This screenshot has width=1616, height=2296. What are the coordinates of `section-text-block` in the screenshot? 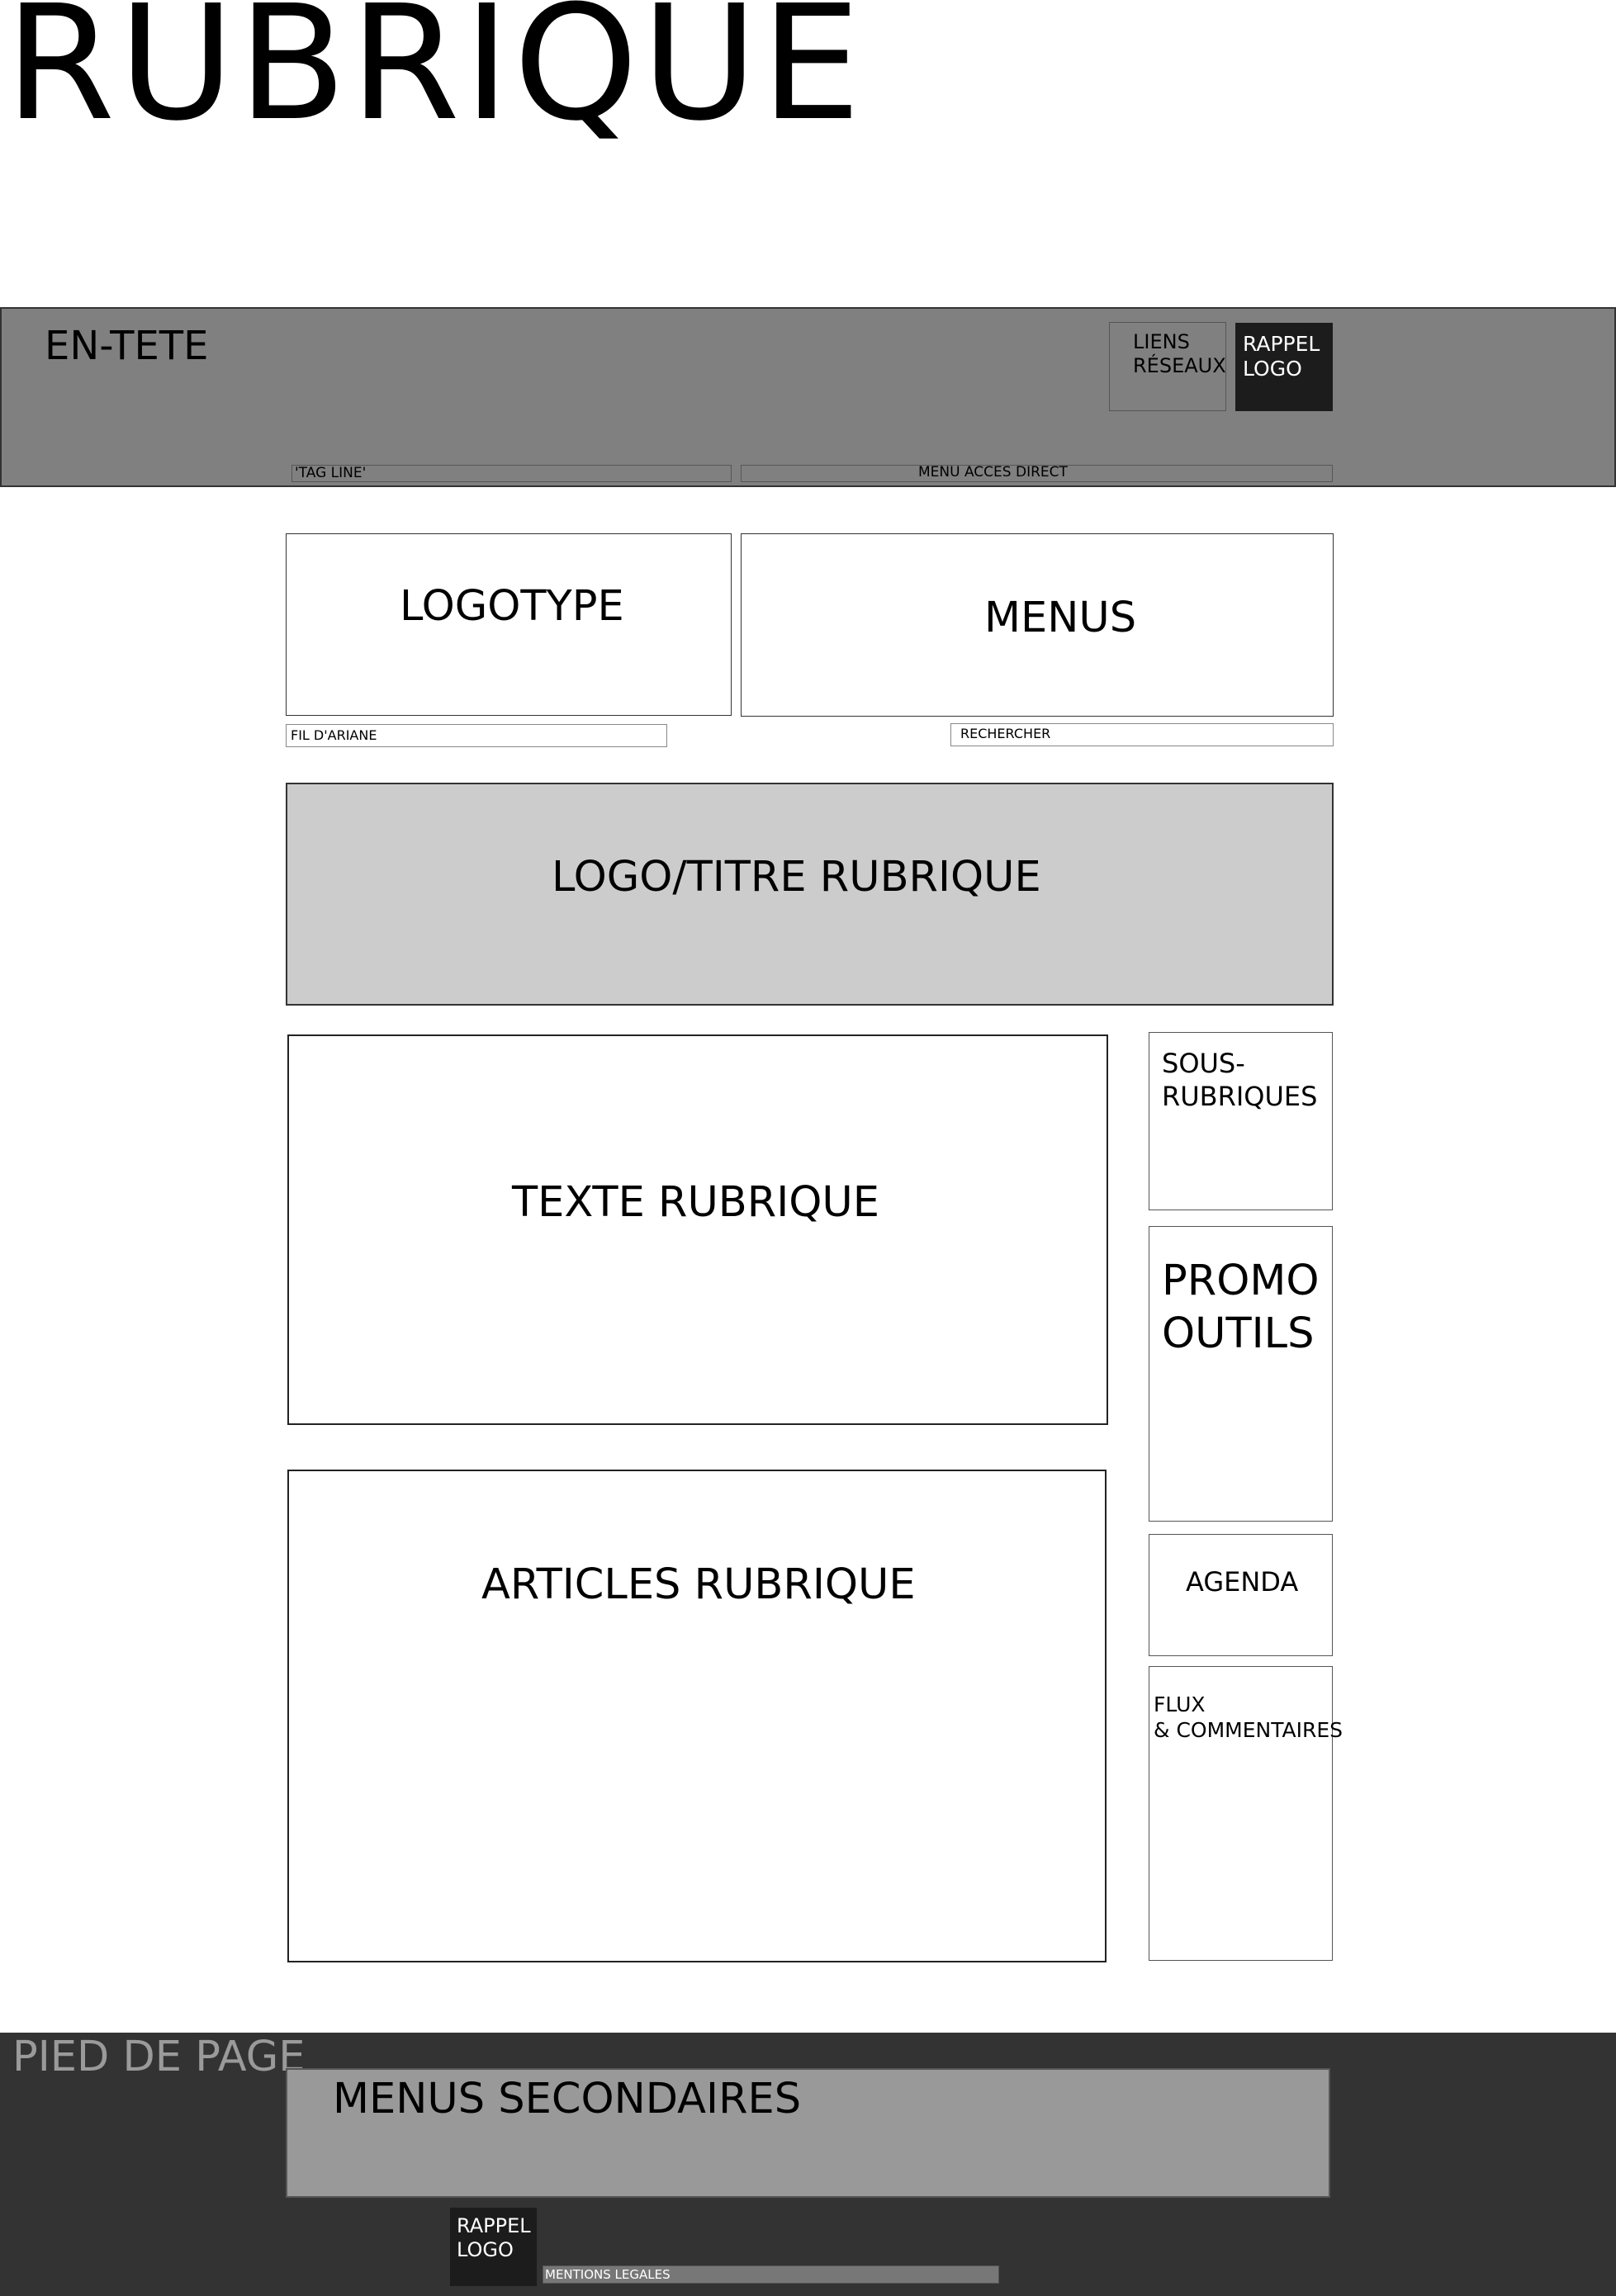 It's located at (697, 1229).